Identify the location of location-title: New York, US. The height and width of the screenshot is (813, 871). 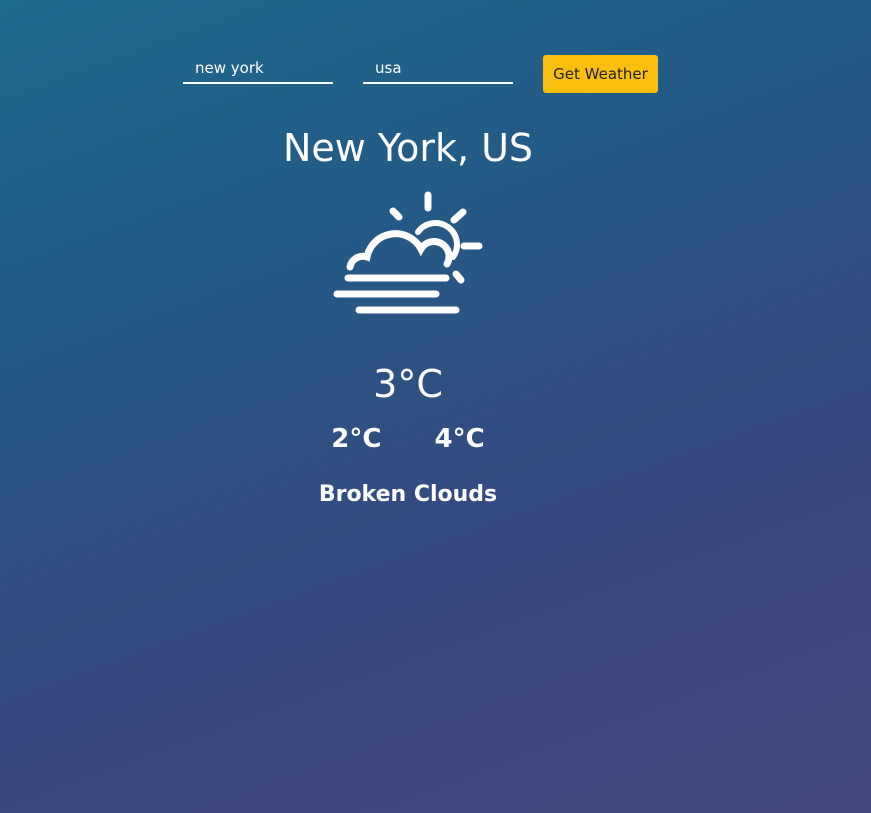
(408, 148).